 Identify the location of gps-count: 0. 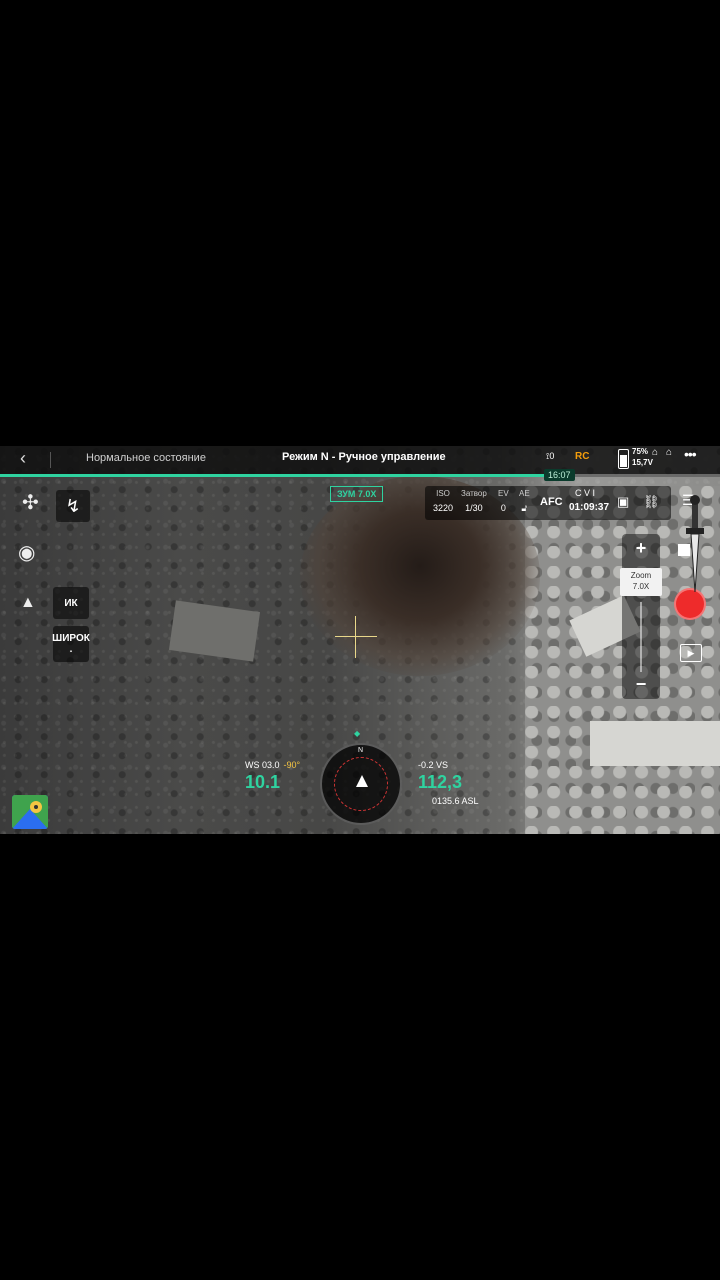
(552, 456).